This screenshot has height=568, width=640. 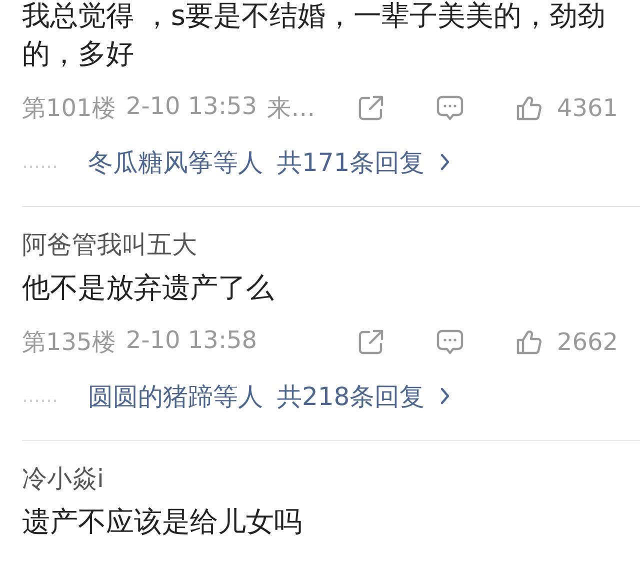 I want to click on comment-text: 他不是放弃遗产了么, so click(x=148, y=288).